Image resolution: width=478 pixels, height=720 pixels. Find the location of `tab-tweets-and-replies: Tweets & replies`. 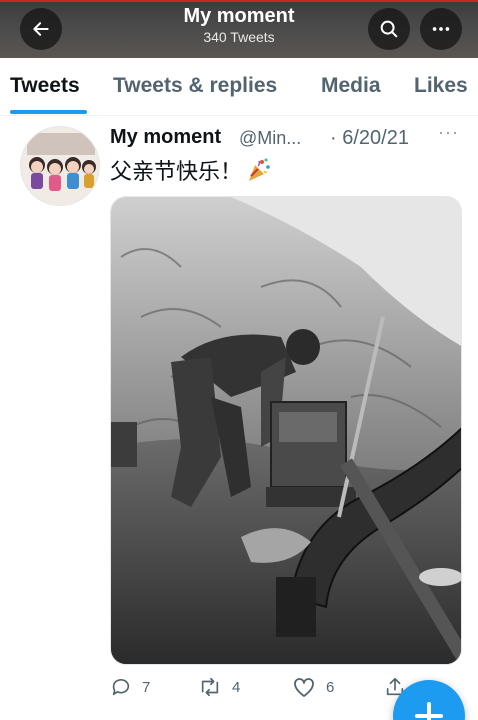

tab-tweets-and-replies: Tweets & replies is located at coordinates (195, 86).